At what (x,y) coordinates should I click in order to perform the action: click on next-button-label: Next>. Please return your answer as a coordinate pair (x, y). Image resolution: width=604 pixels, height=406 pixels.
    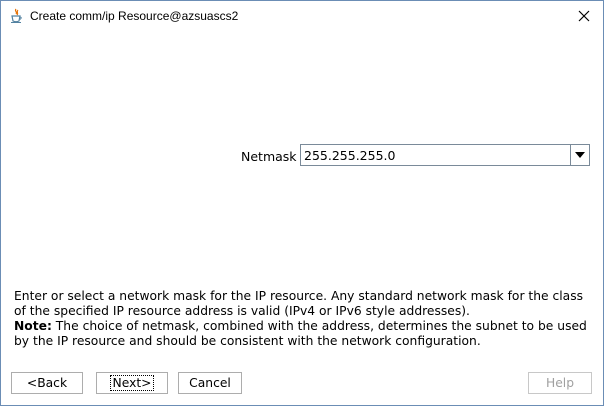
    Looking at the image, I should click on (132, 383).